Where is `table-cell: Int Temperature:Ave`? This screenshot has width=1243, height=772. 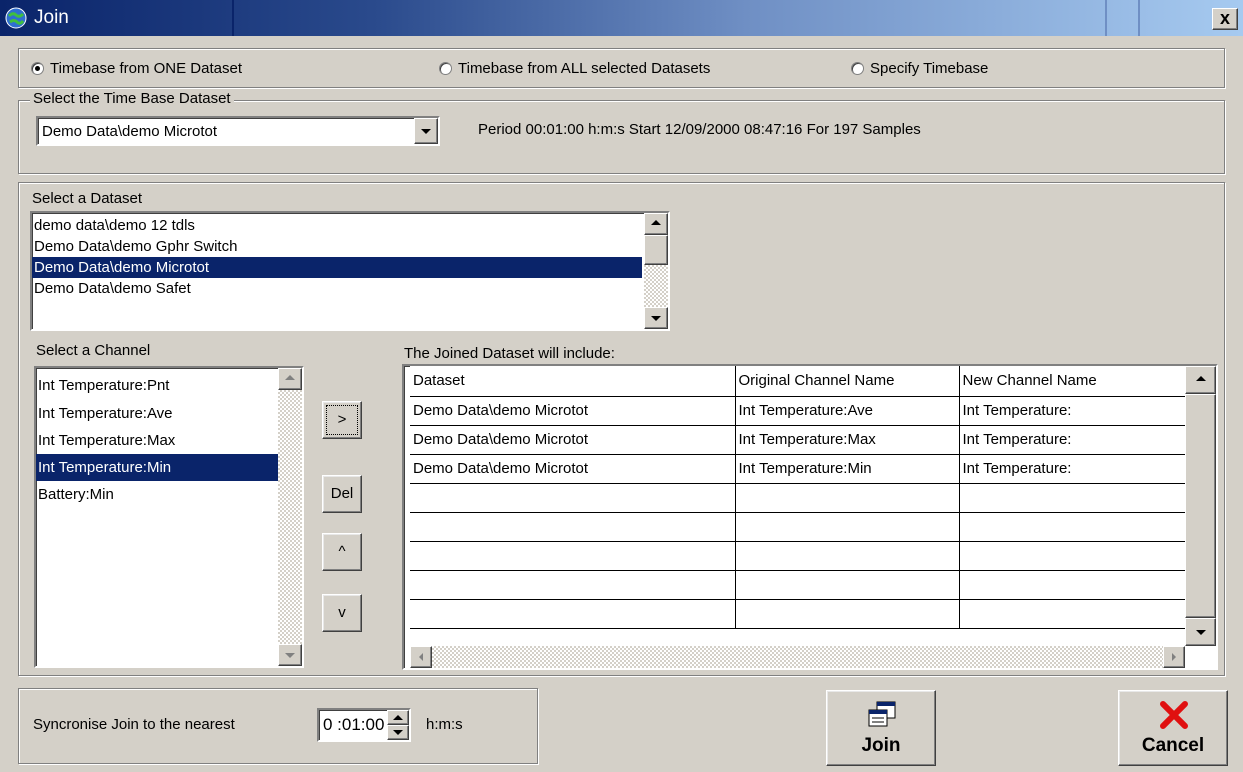
table-cell: Int Temperature:Ave is located at coordinates (847, 411).